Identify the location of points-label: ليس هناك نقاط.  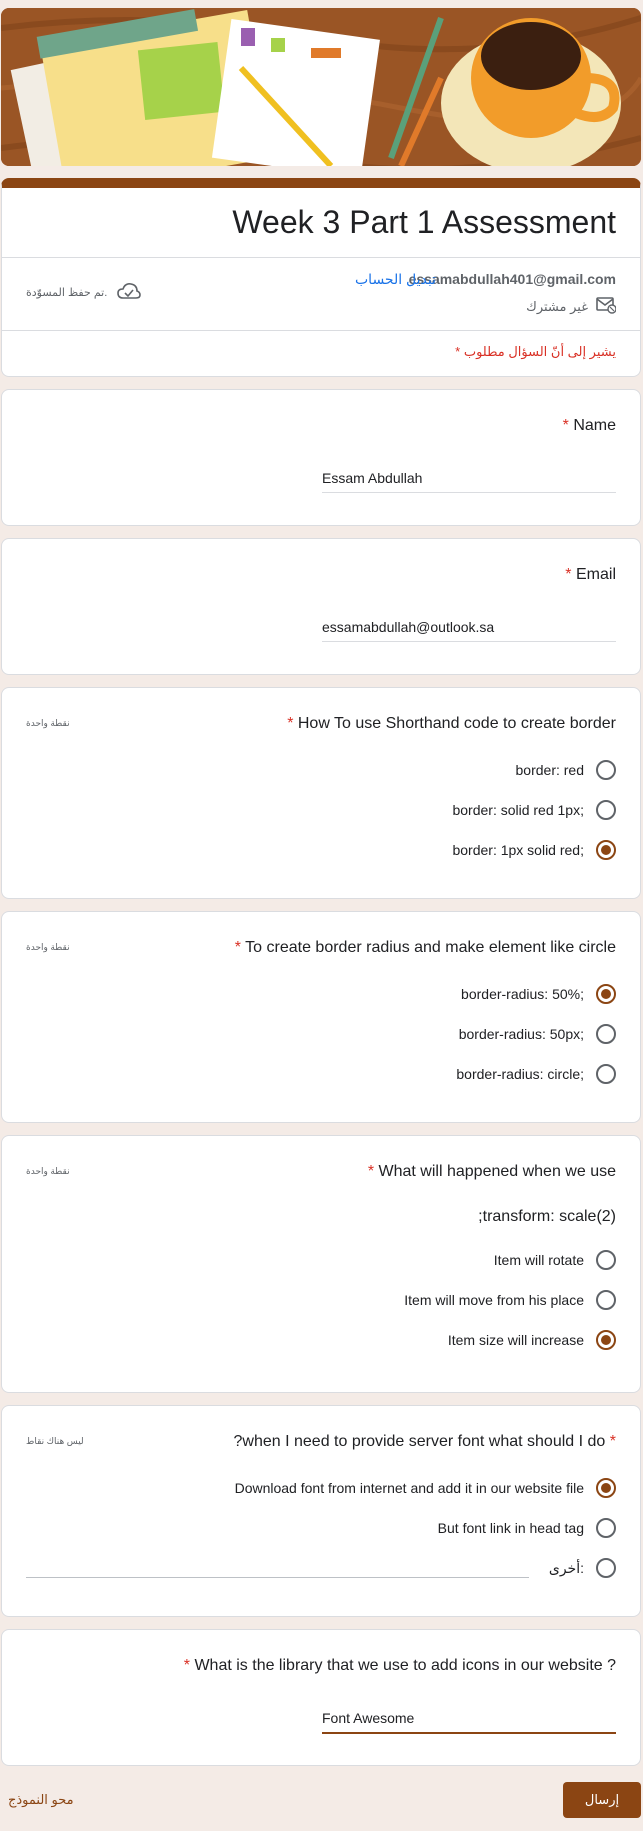
(55, 1441).